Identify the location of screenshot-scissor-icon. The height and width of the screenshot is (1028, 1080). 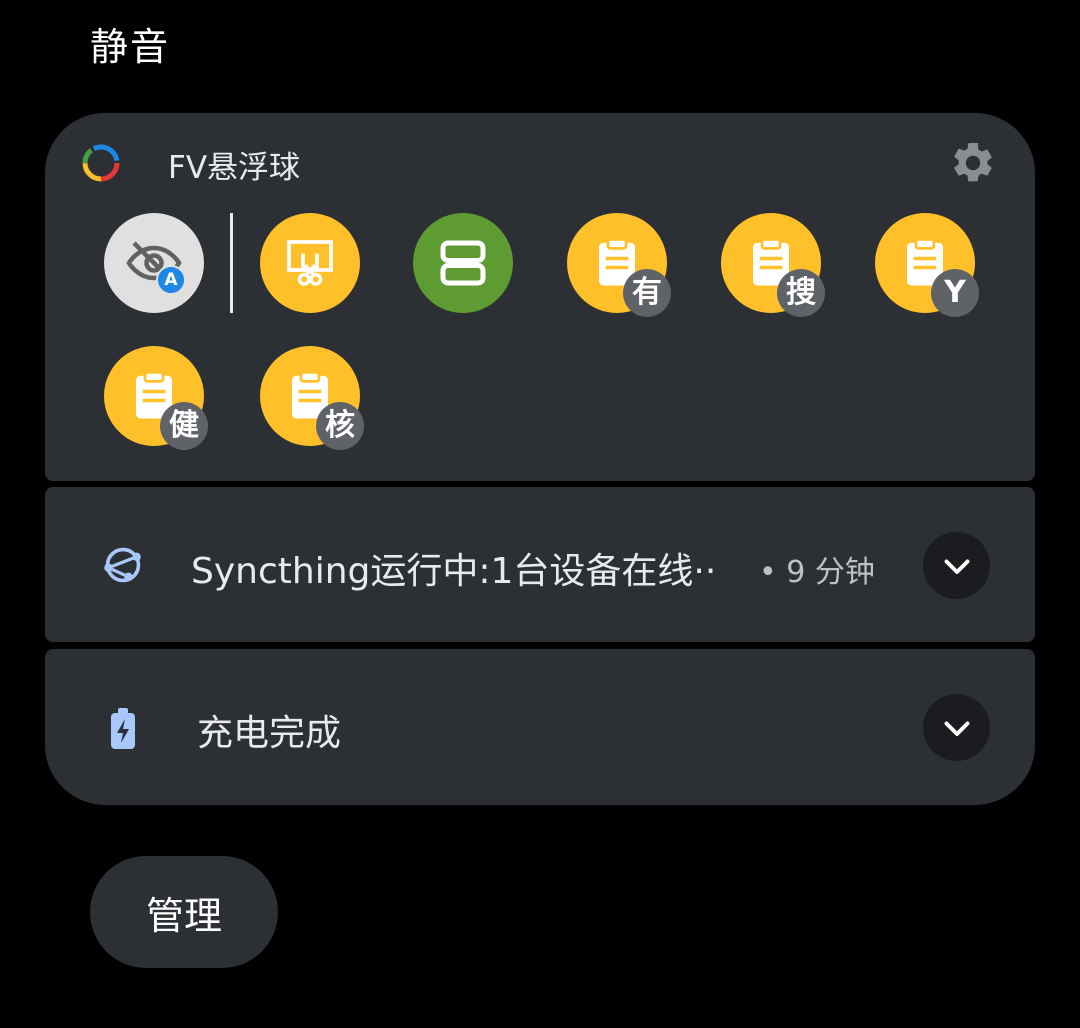
(310, 263).